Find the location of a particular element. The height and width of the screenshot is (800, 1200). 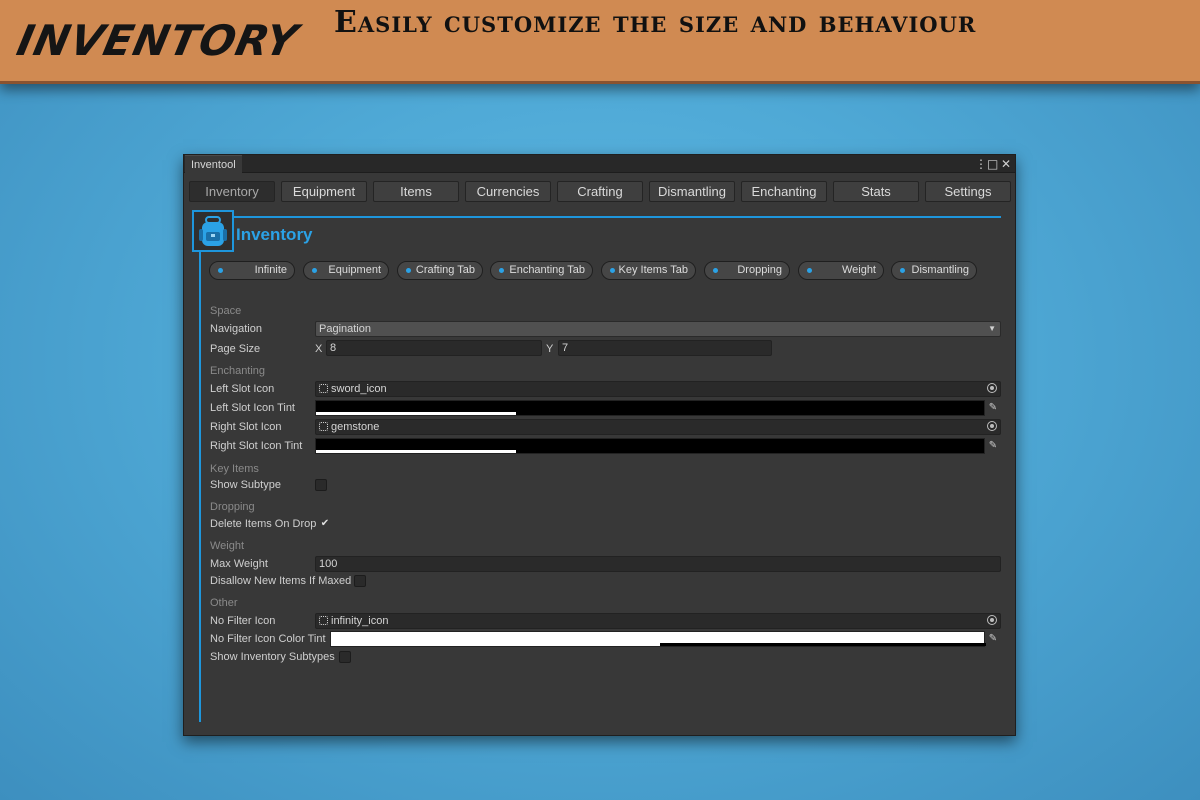

disallow-new-items-label: Disallow New Items If Maxed is located at coordinates (281, 581).